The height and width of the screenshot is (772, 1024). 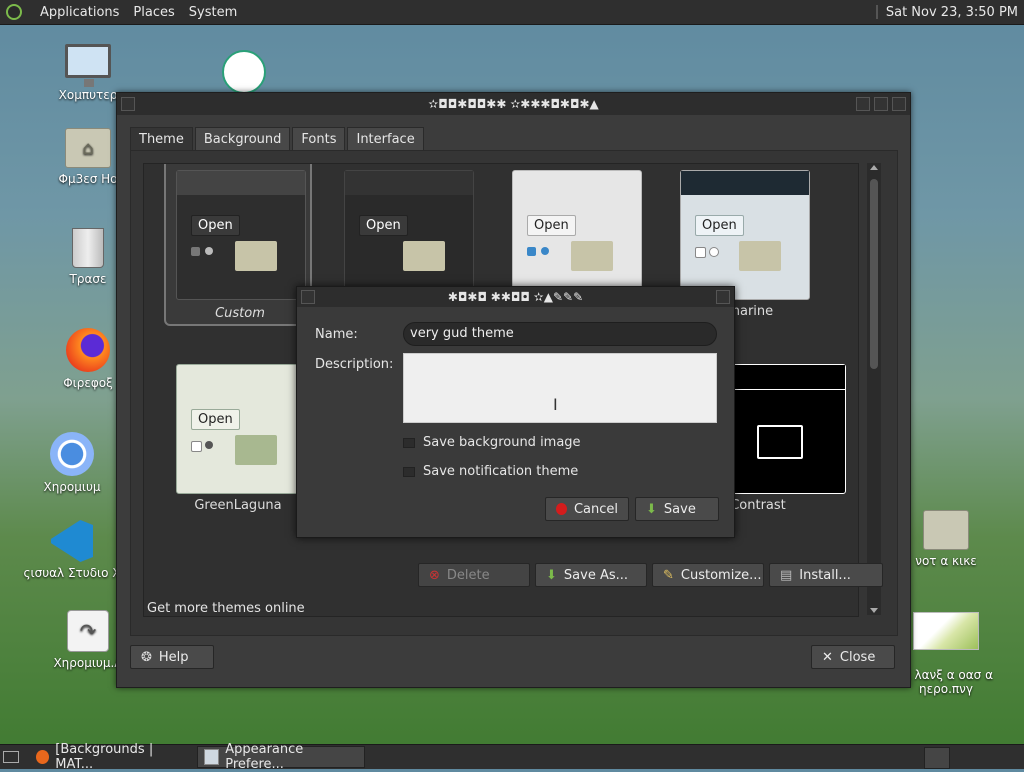 I want to click on scroll-up-icon, so click(x=874, y=167).